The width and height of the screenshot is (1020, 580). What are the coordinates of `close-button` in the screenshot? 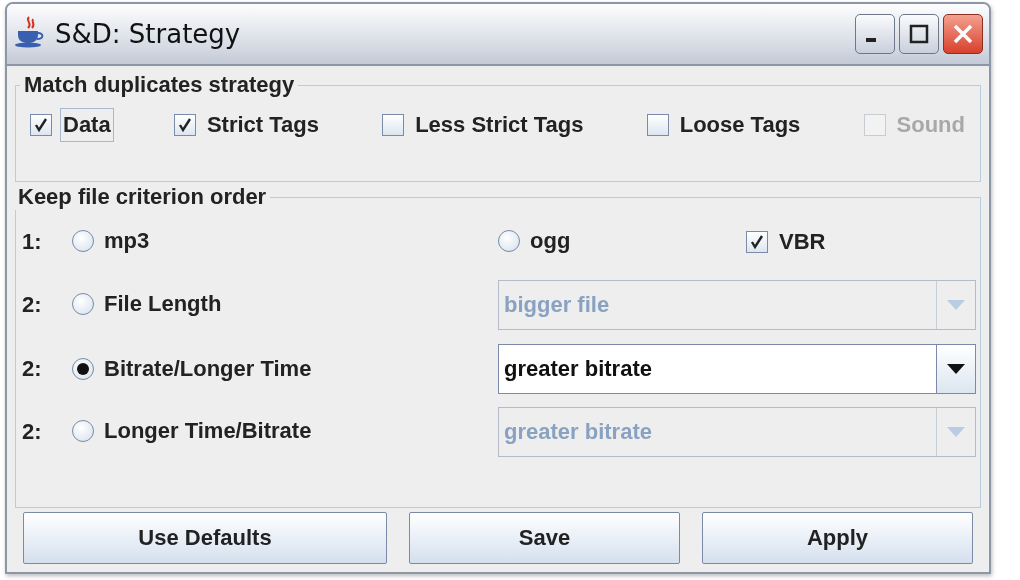 It's located at (963, 34).